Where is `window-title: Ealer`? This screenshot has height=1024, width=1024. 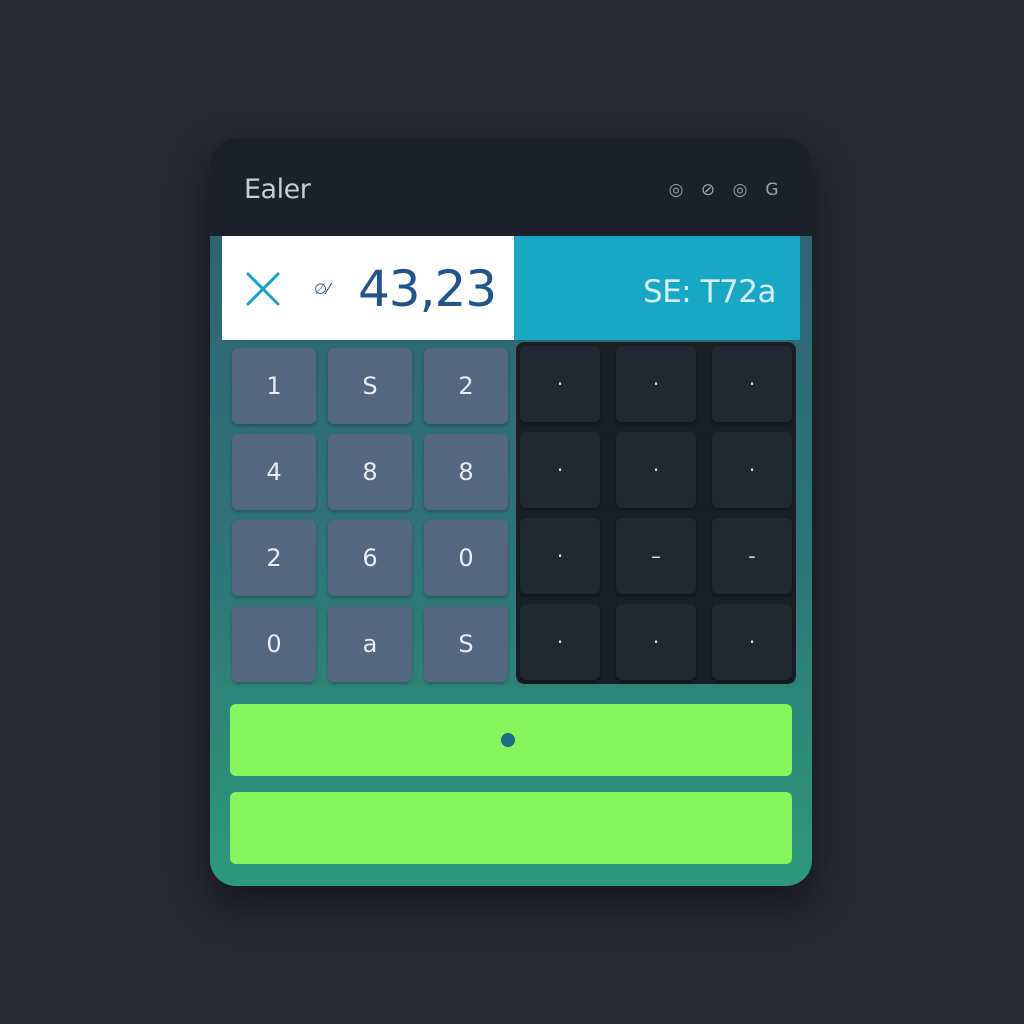 window-title: Ealer is located at coordinates (277, 189).